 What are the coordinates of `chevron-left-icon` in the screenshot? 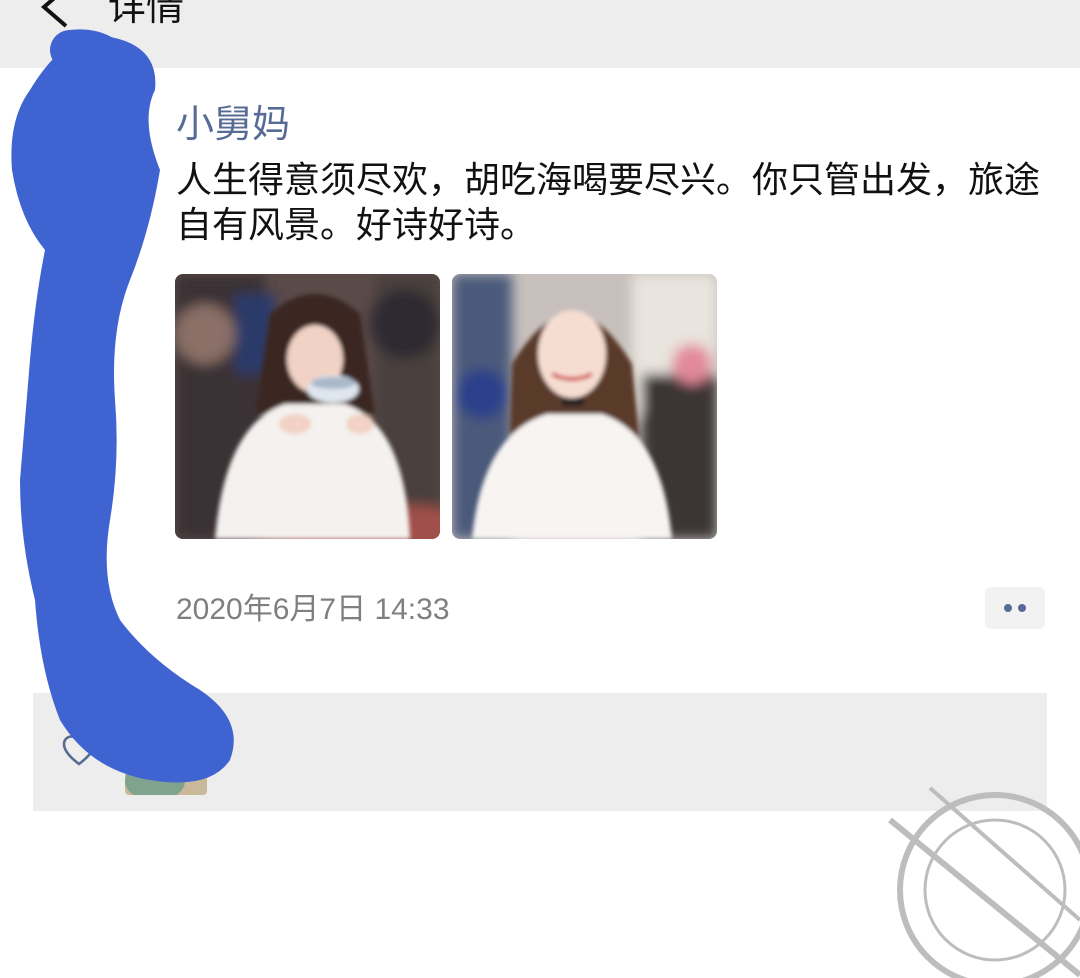 It's located at (54, 14).